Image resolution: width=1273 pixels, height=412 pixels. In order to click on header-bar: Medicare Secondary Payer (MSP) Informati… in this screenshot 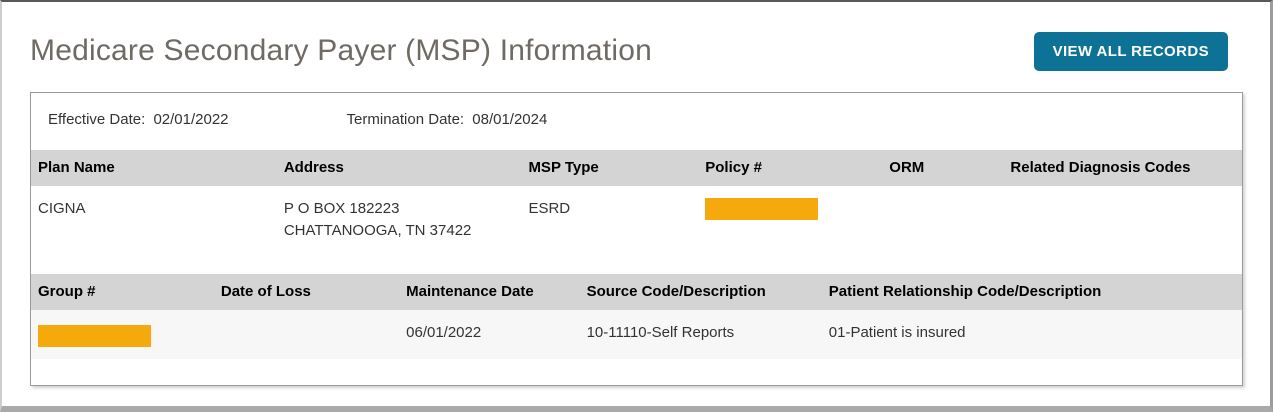, I will do `click(636, 51)`.